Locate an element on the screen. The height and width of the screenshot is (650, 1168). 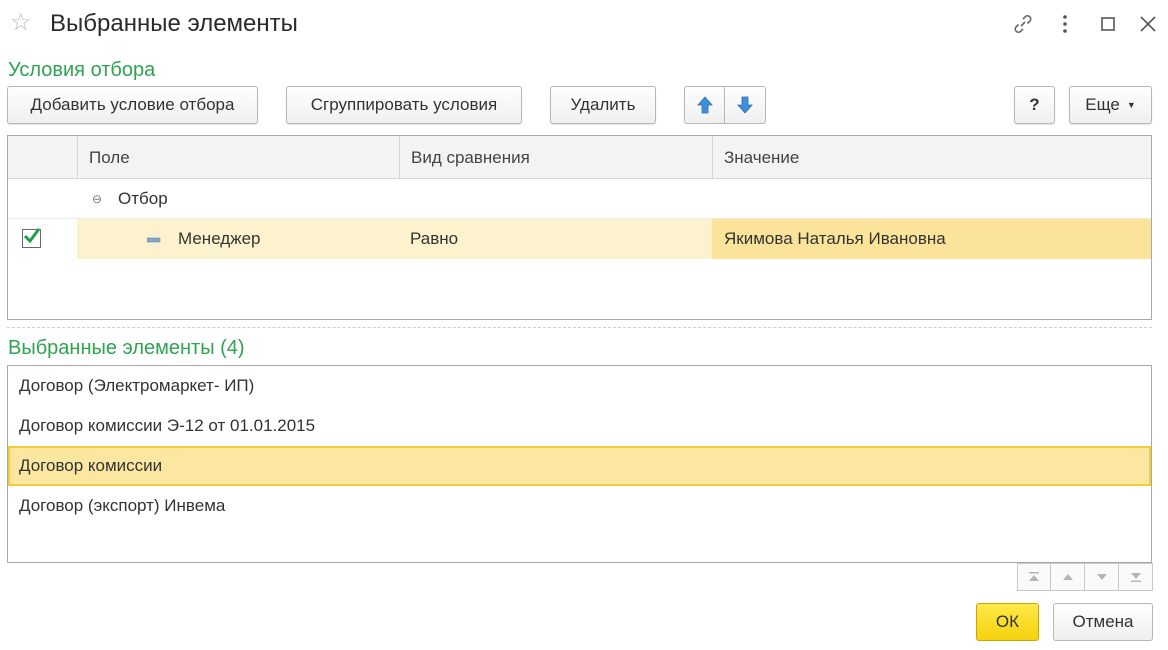
more-button: Еще ▼ is located at coordinates (1110, 105).